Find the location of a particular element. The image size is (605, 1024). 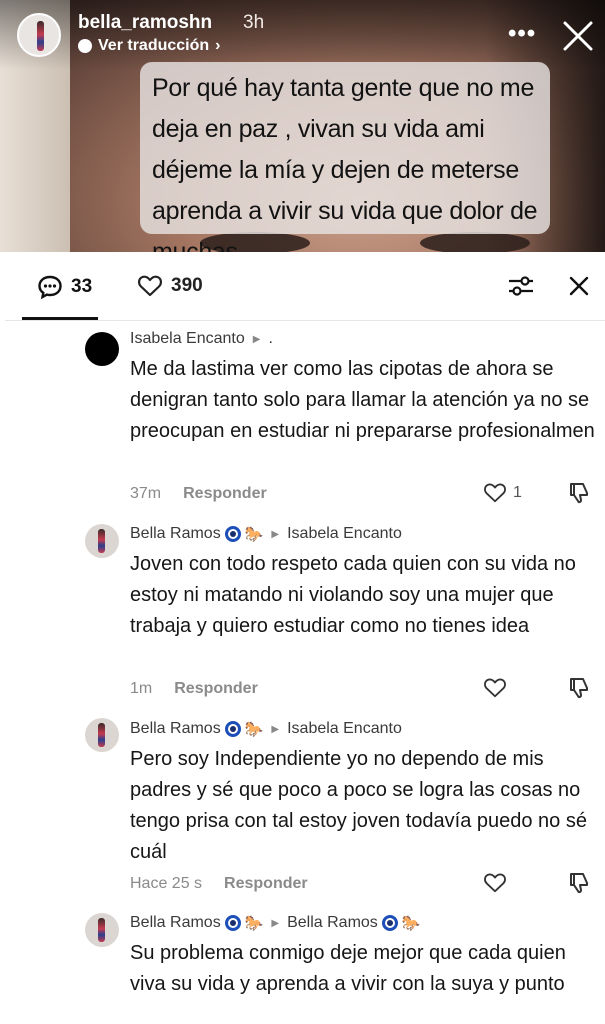

active-tab-indicator is located at coordinates (60, 318).